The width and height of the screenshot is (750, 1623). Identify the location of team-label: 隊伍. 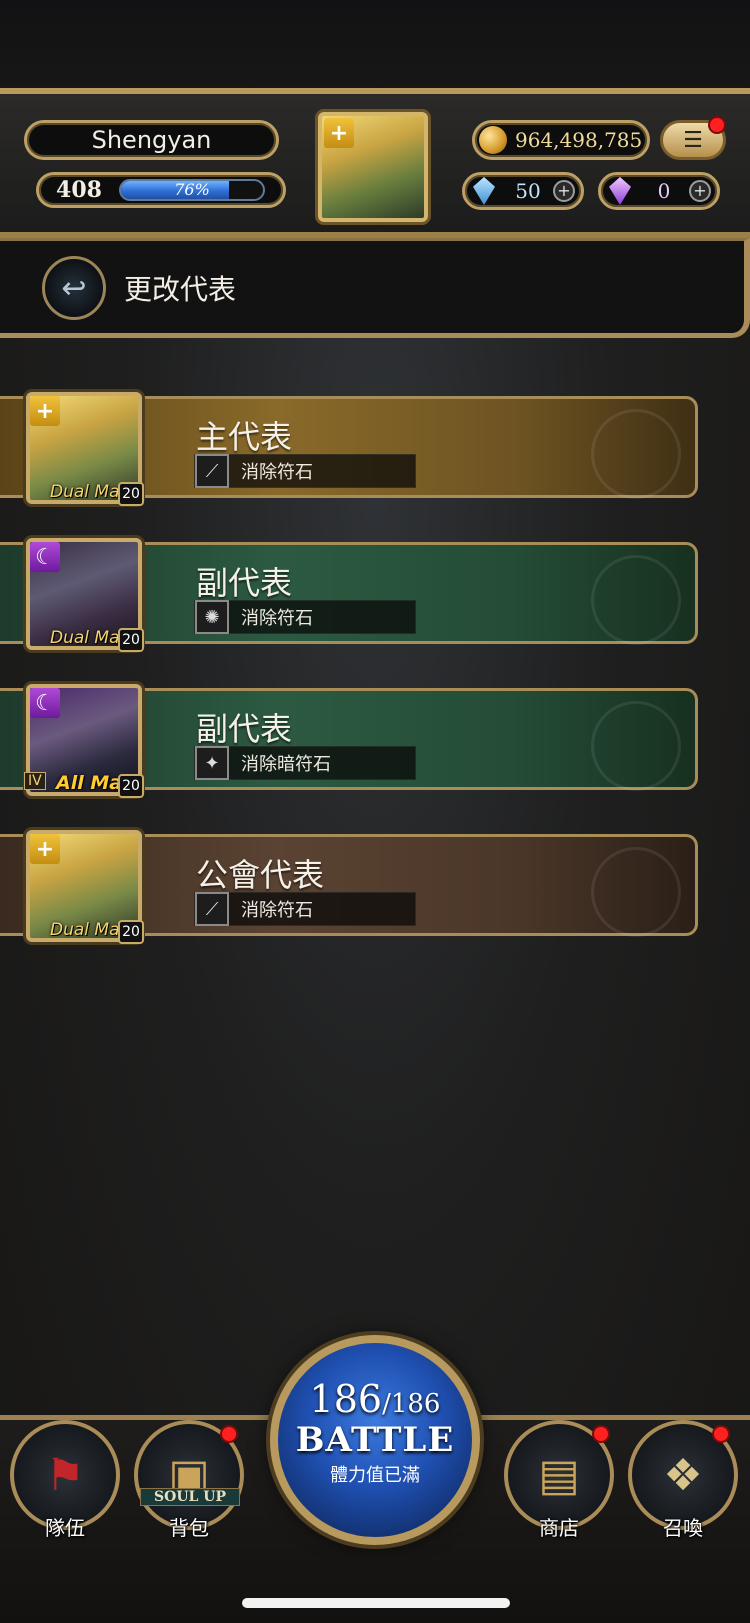
(65, 1528).